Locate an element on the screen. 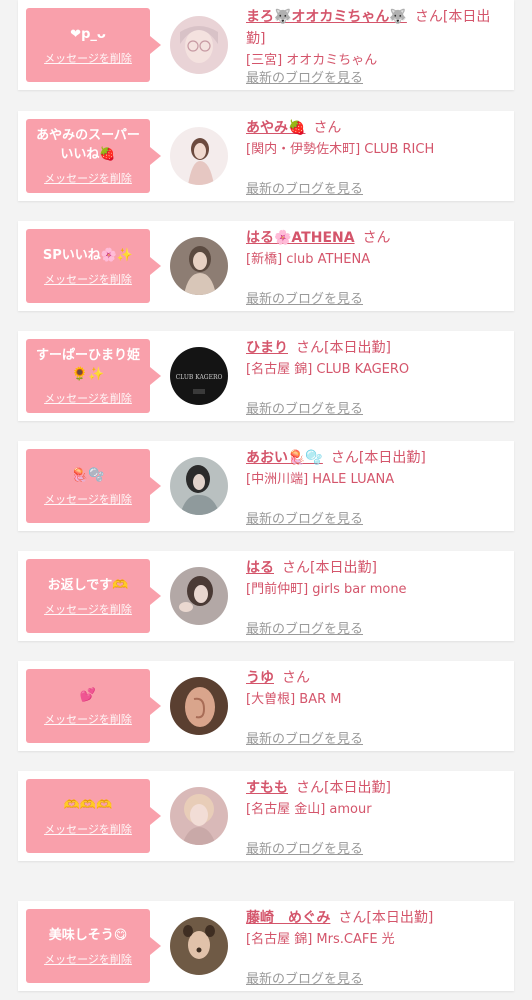  cast-info: はる さん[本日出勤] [門前仲町] girls bar mone is located at coordinates (377, 579).